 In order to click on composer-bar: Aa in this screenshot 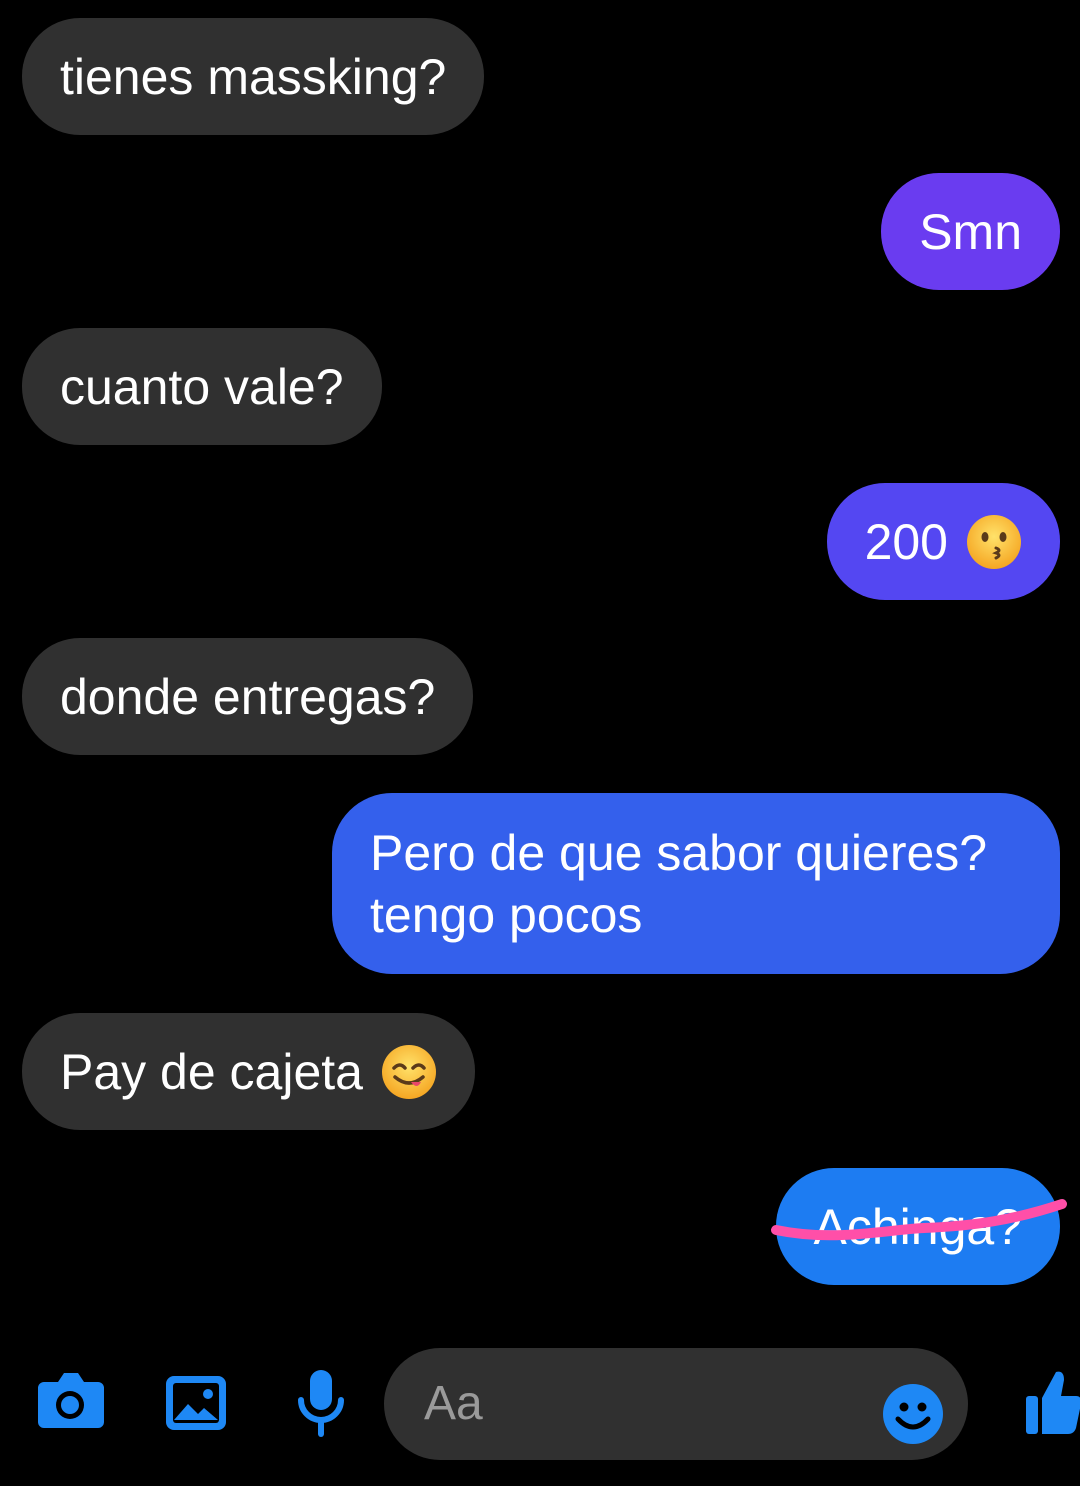, I will do `click(540, 1400)`.